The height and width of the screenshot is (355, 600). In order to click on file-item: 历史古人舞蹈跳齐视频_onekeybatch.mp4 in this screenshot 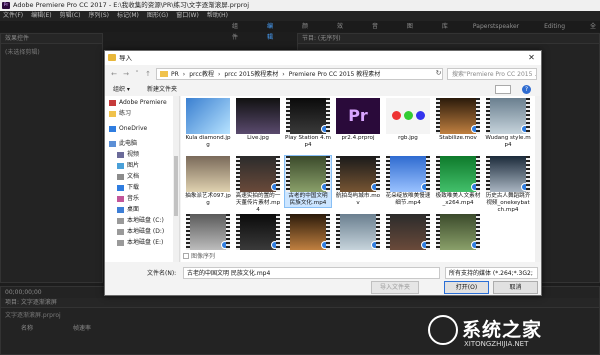, I will do `click(508, 185)`.